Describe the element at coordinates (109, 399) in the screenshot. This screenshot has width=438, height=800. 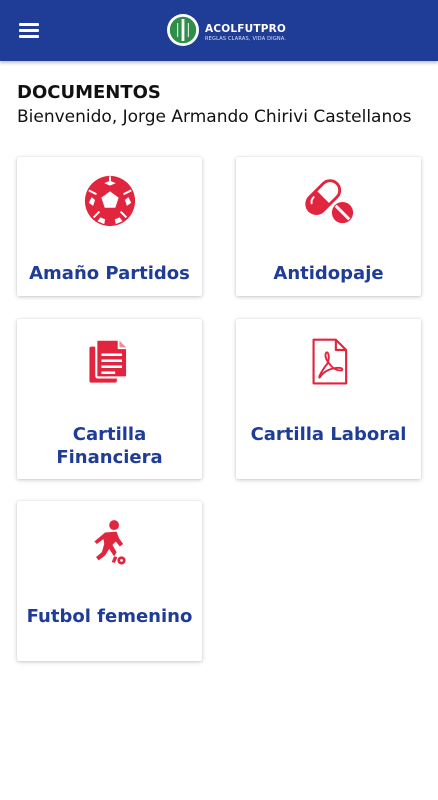
I see `document-card-cartilla-financiera: Cartilla Financiera` at that location.